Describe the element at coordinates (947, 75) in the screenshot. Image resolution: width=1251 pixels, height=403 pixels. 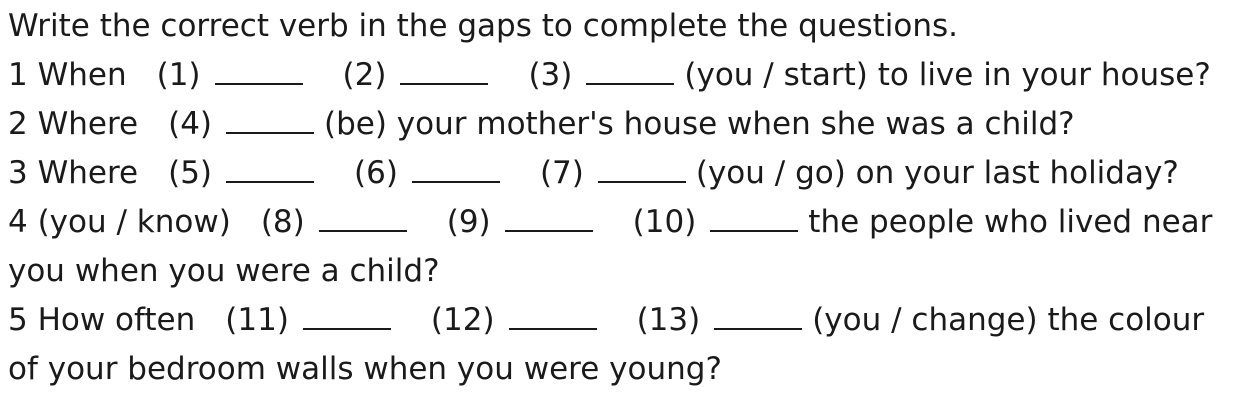
I see `question-tail: (you / start) to live in your house?` at that location.